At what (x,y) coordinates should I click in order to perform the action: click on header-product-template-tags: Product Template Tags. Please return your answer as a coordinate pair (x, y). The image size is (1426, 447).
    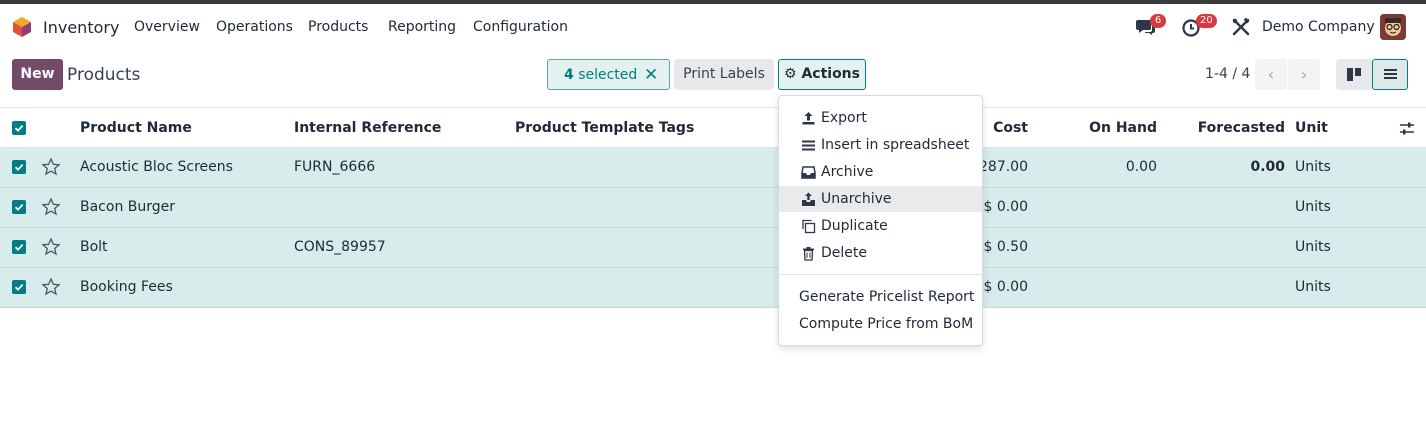
    Looking at the image, I should click on (604, 128).